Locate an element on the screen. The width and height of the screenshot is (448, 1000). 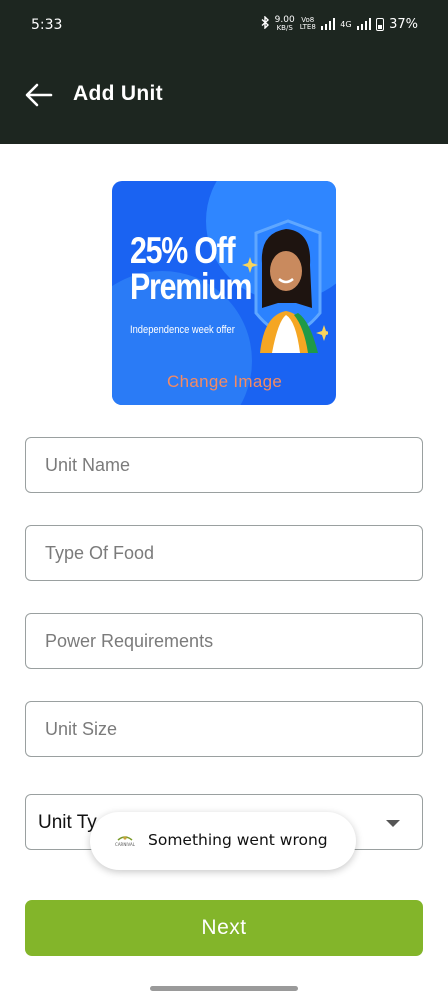
page-title: Add Unit is located at coordinates (118, 93).